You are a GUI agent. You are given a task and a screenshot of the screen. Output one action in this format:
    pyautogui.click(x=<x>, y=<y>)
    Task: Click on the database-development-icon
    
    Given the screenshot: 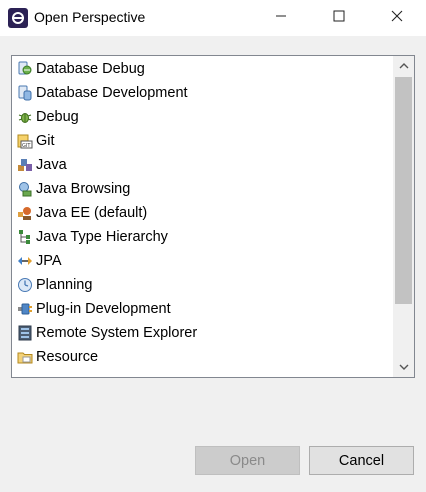 What is the action you would take?
    pyautogui.click(x=25, y=93)
    